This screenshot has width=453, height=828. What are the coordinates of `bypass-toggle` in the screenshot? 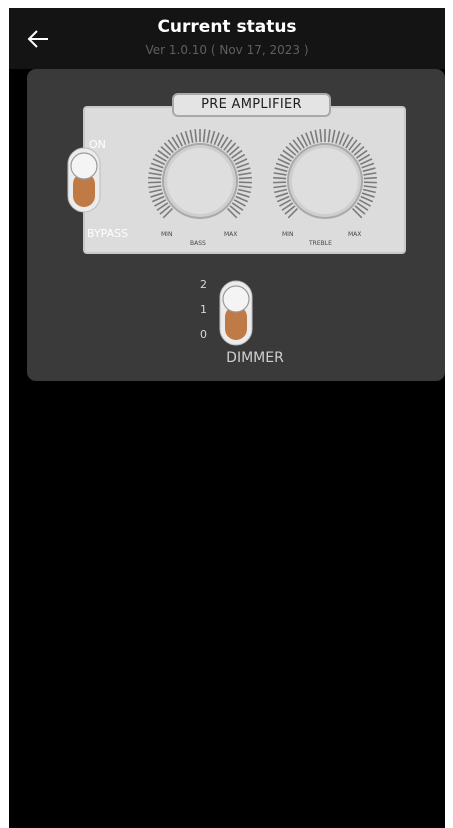 It's located at (84, 180).